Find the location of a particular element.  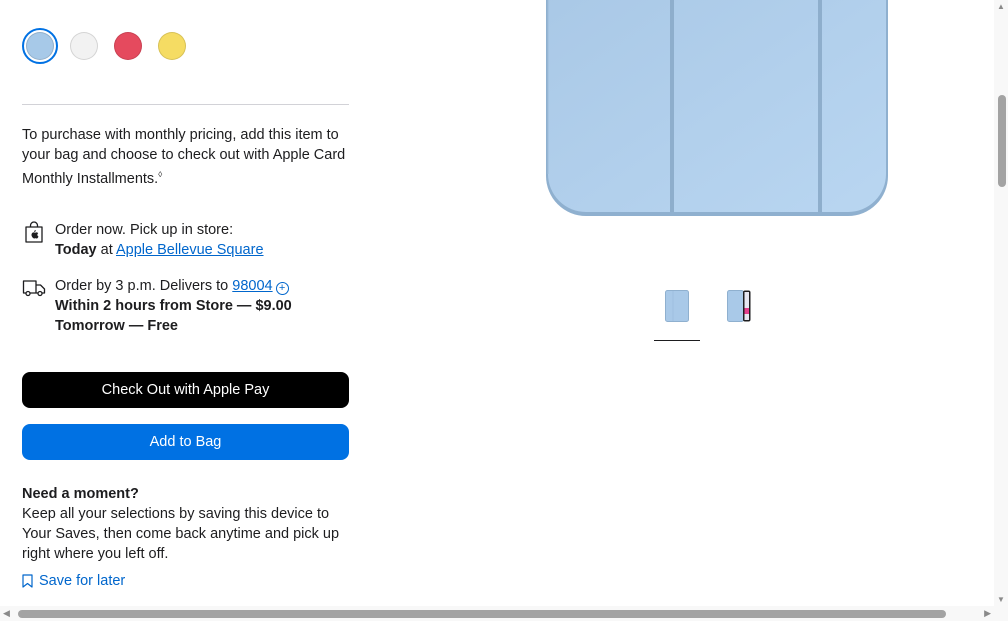

apple-bag-icon is located at coordinates (34, 232).